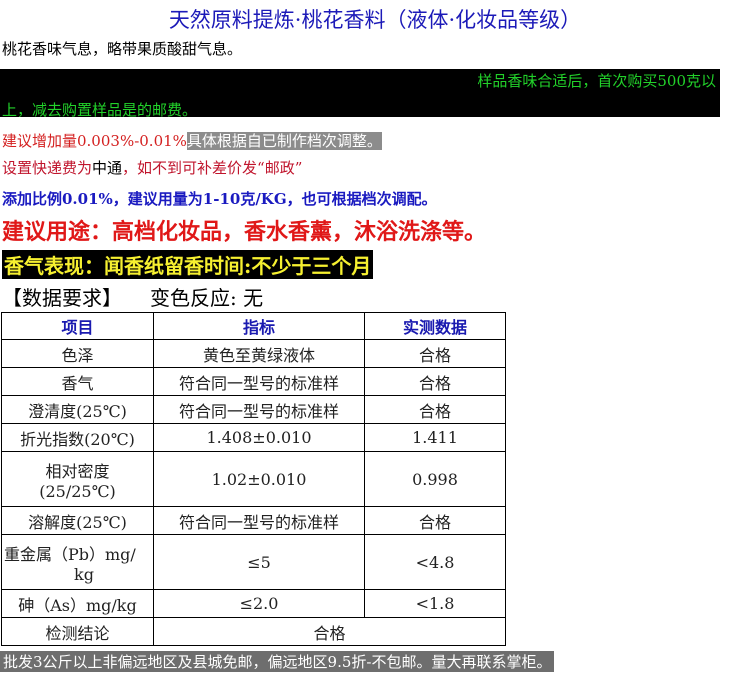  Describe the element at coordinates (77, 631) in the screenshot. I see `conclusion-label: 检测结论` at that location.